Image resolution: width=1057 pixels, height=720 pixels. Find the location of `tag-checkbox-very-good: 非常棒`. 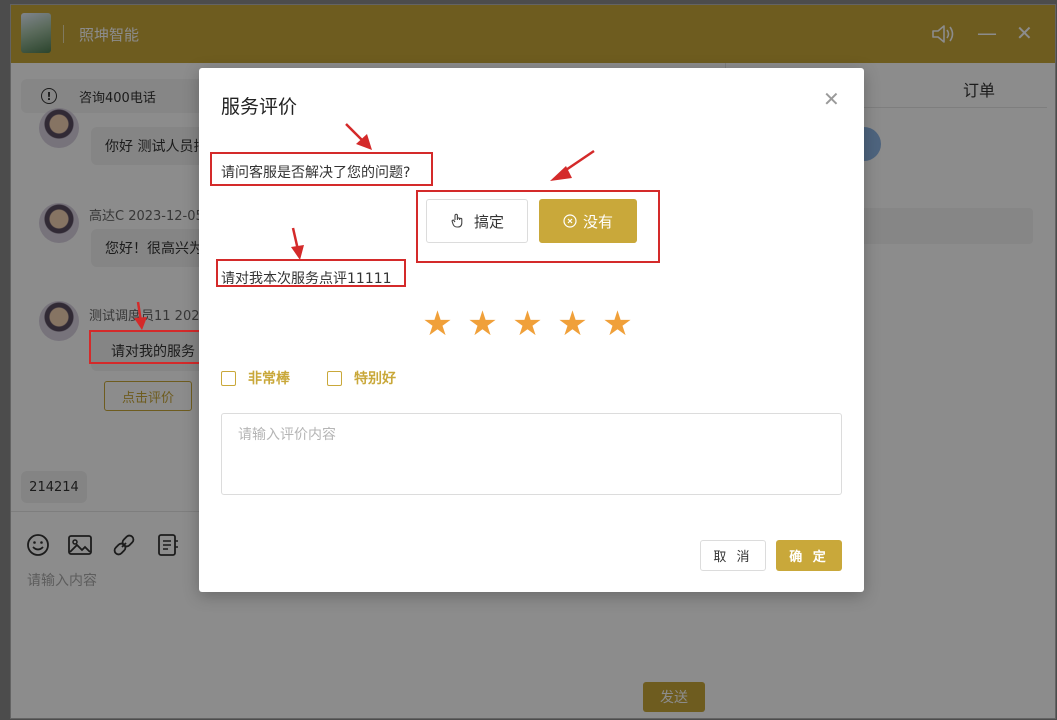

tag-checkbox-very-good: 非常棒 is located at coordinates (255, 378).